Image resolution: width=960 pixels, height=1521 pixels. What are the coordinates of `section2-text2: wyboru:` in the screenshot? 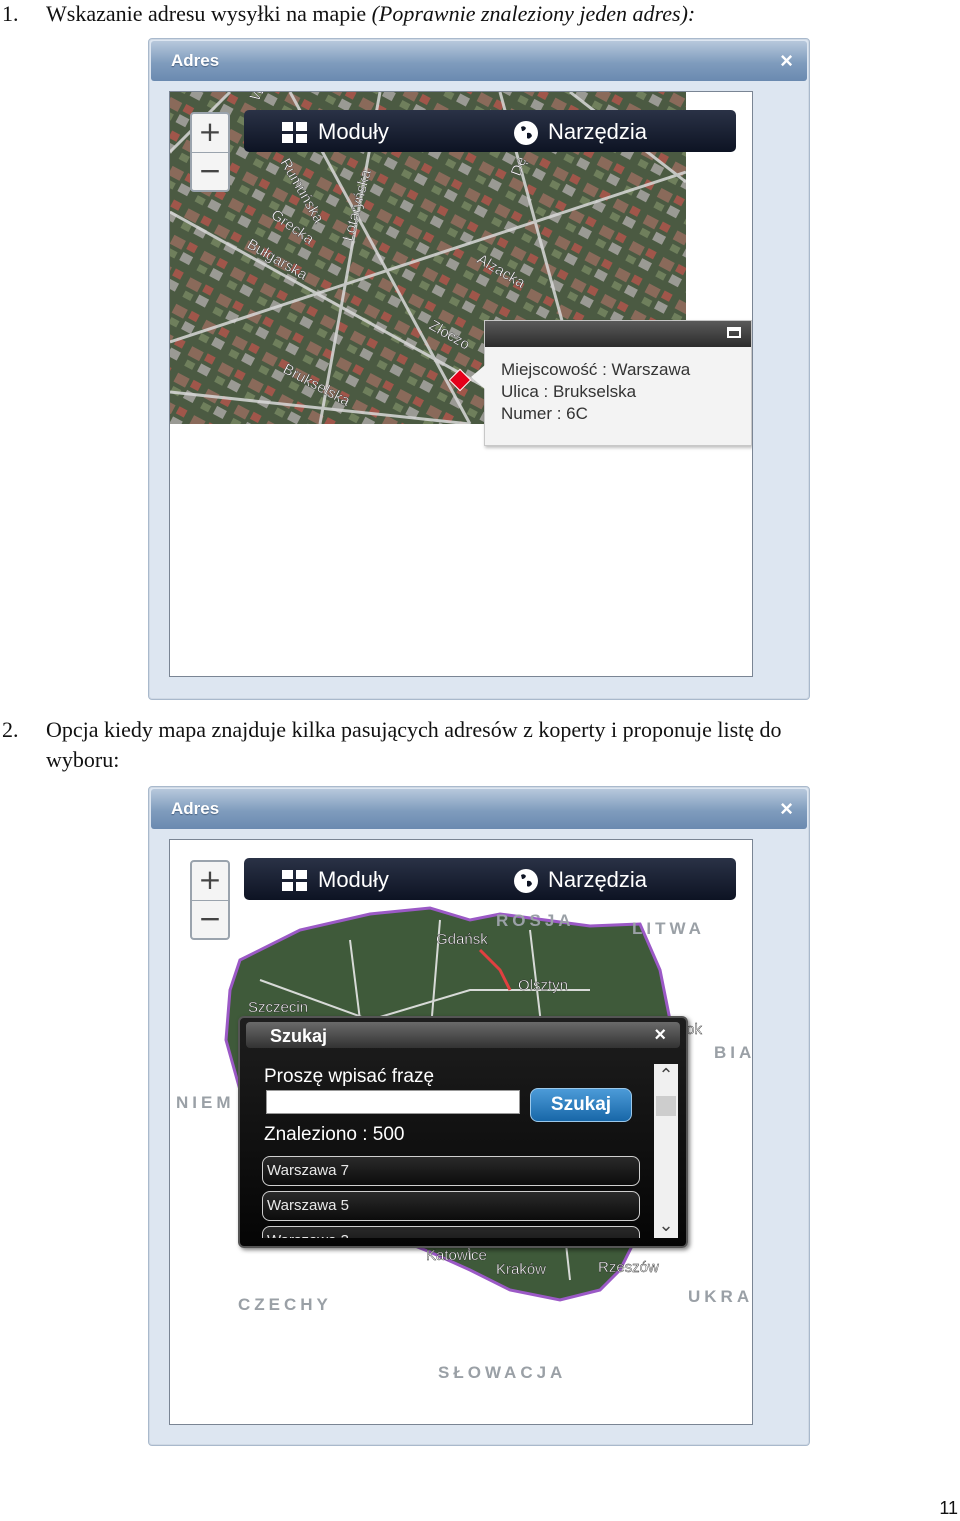 It's located at (83, 759).